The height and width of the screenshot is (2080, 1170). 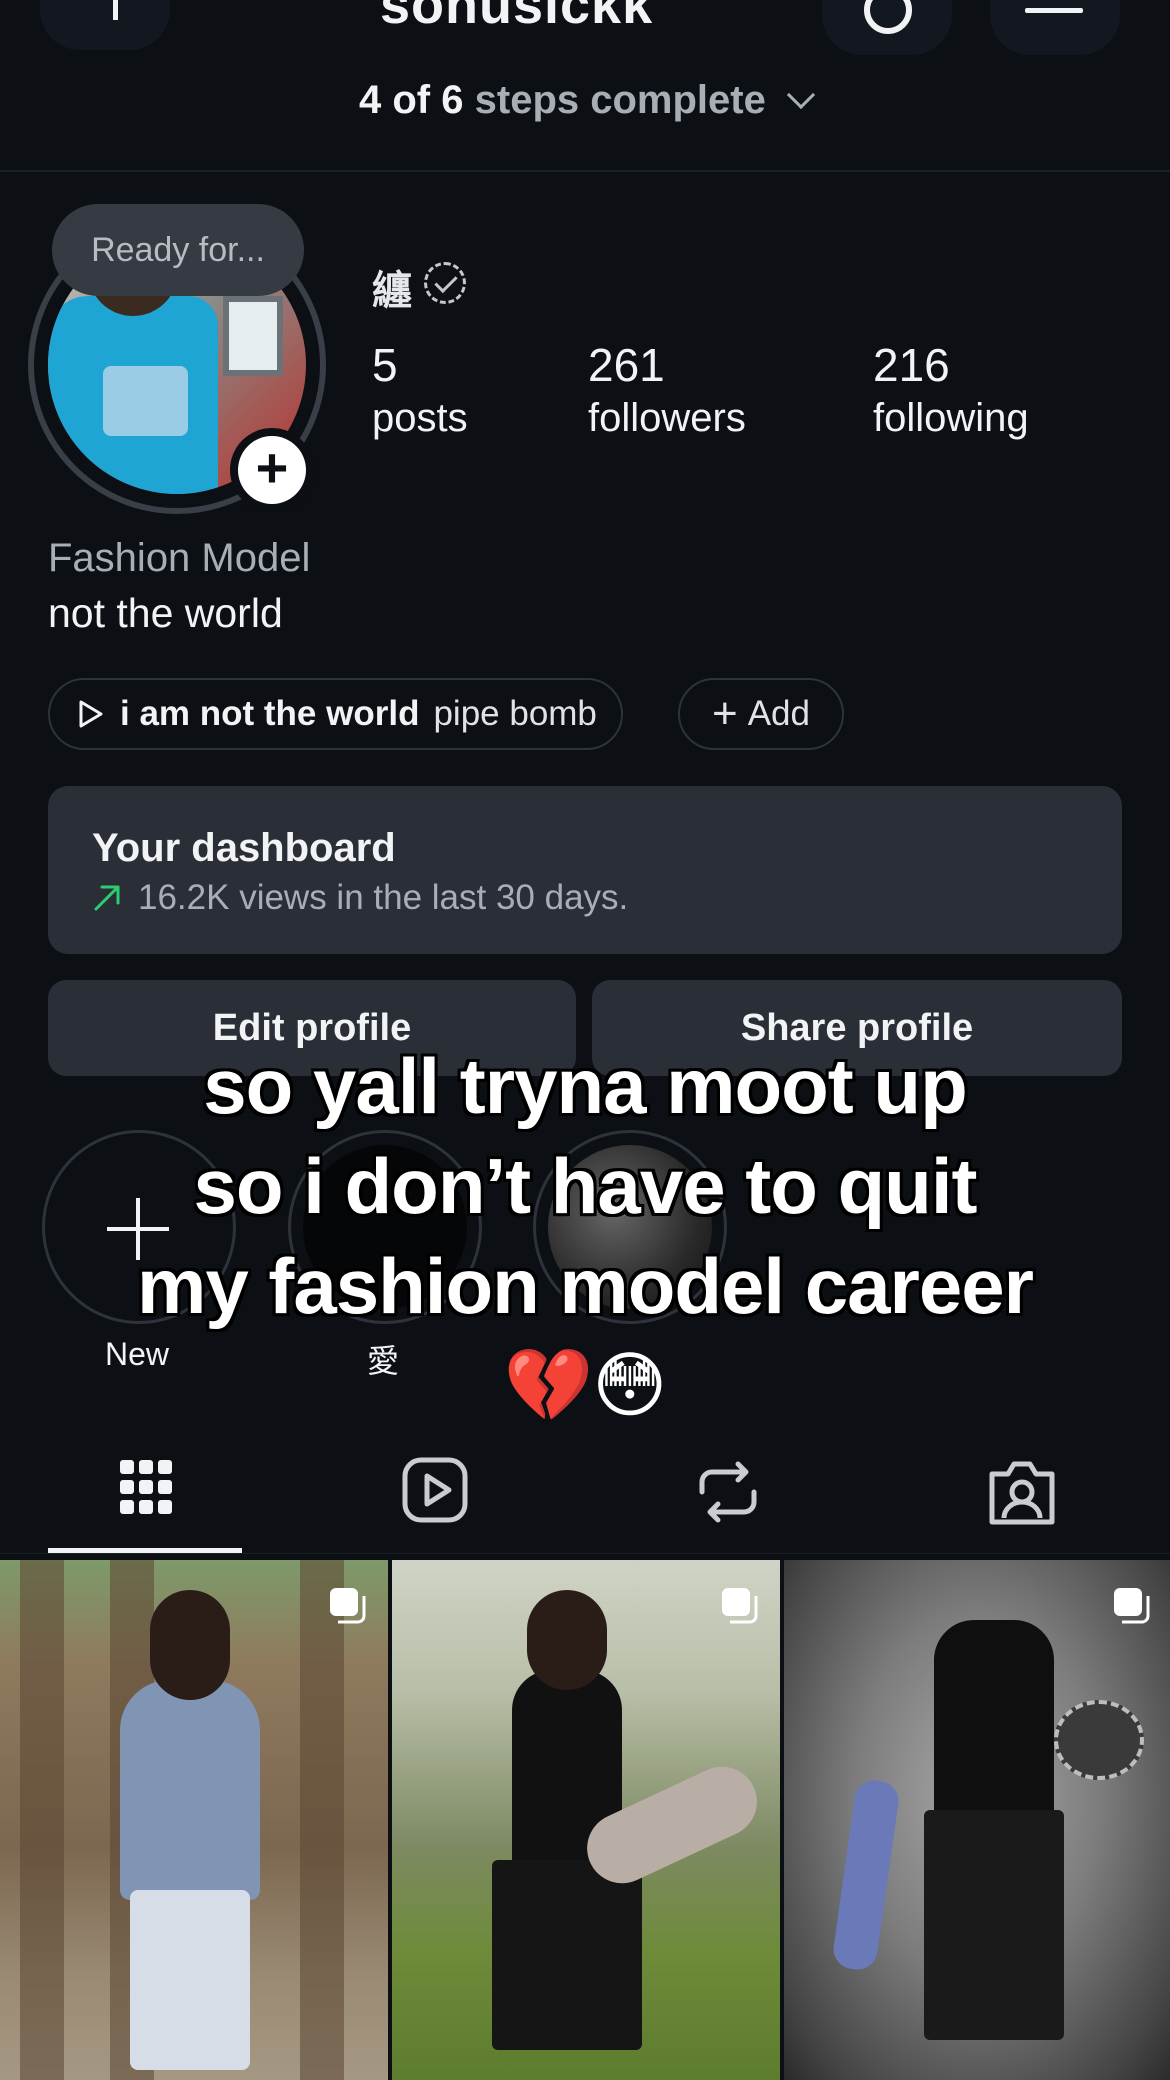 I want to click on post-guitar, so click(x=866, y=1875).